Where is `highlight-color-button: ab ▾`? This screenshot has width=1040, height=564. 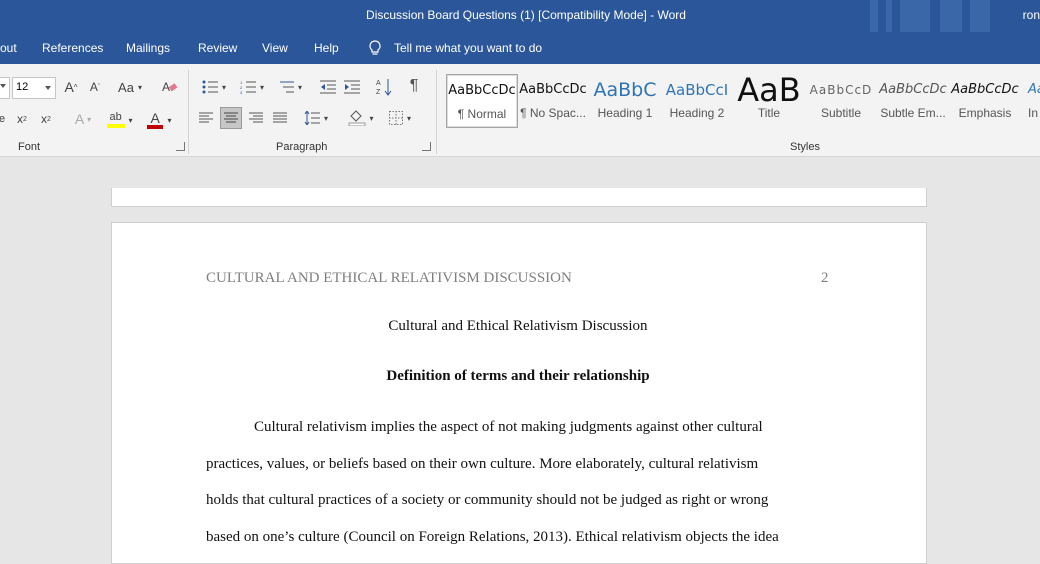
highlight-color-button: ab ▾ is located at coordinates (120, 120).